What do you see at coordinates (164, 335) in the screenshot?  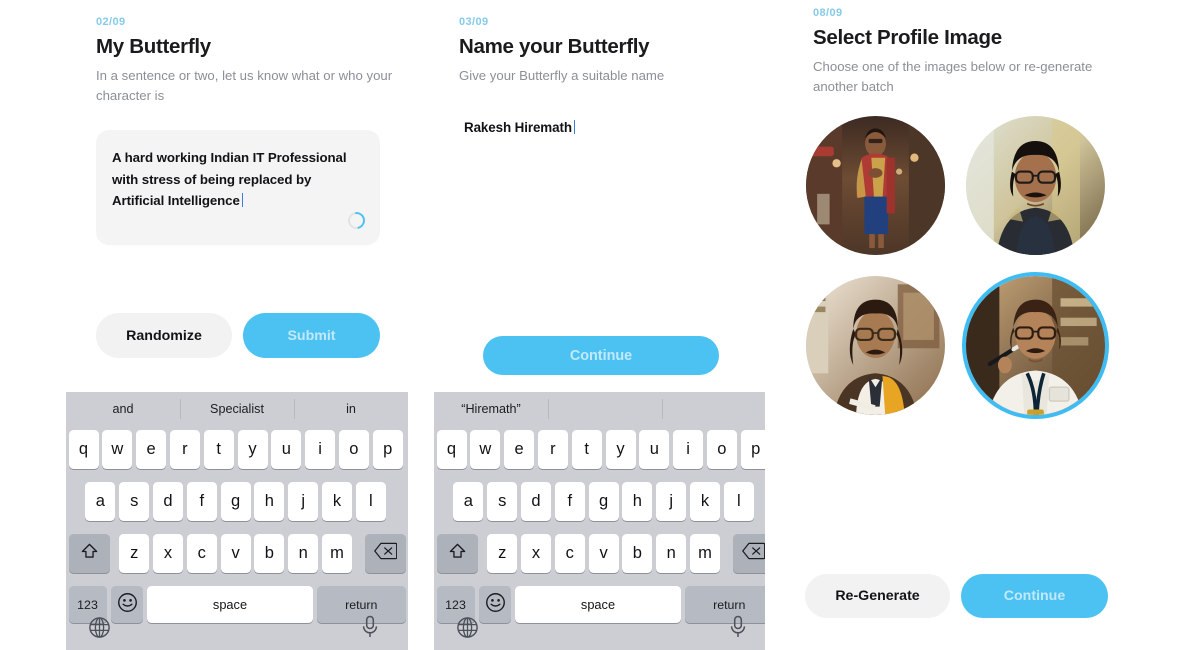 I see `randomize-button: Randomize` at bounding box center [164, 335].